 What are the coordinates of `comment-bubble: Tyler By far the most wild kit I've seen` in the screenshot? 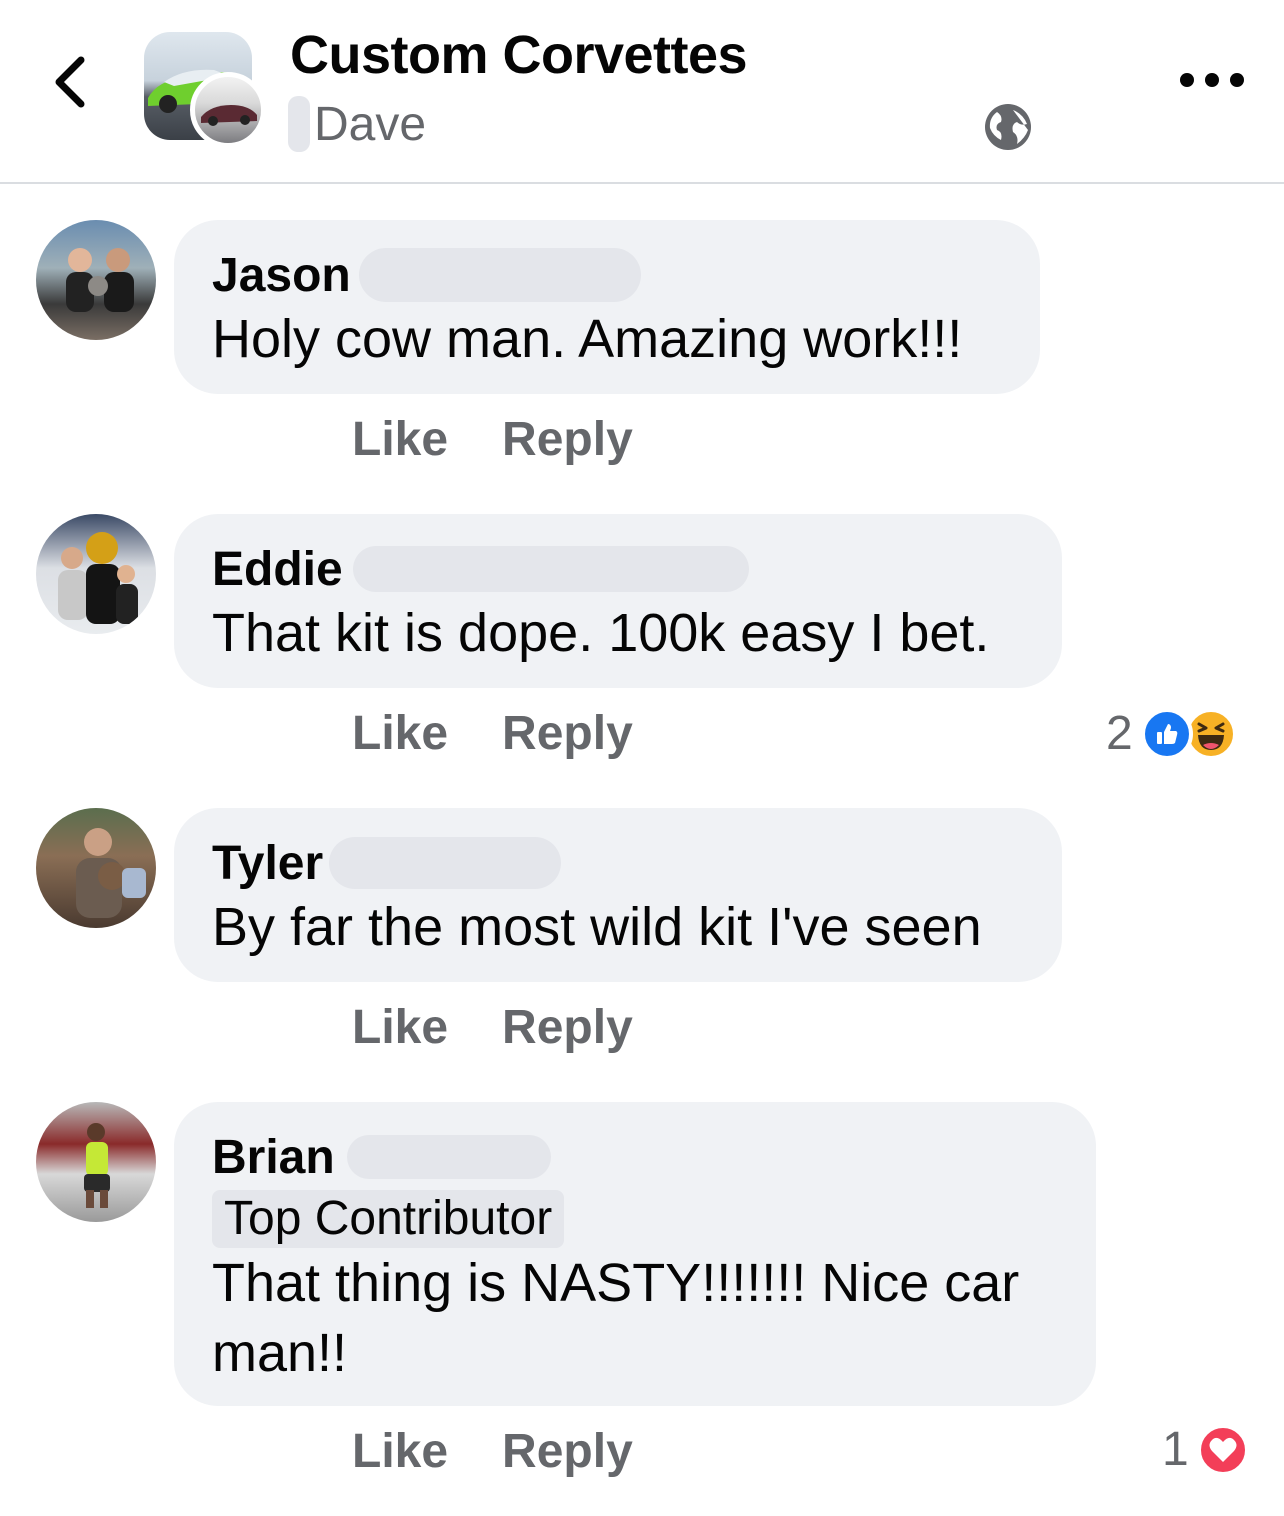 It's located at (618, 895).